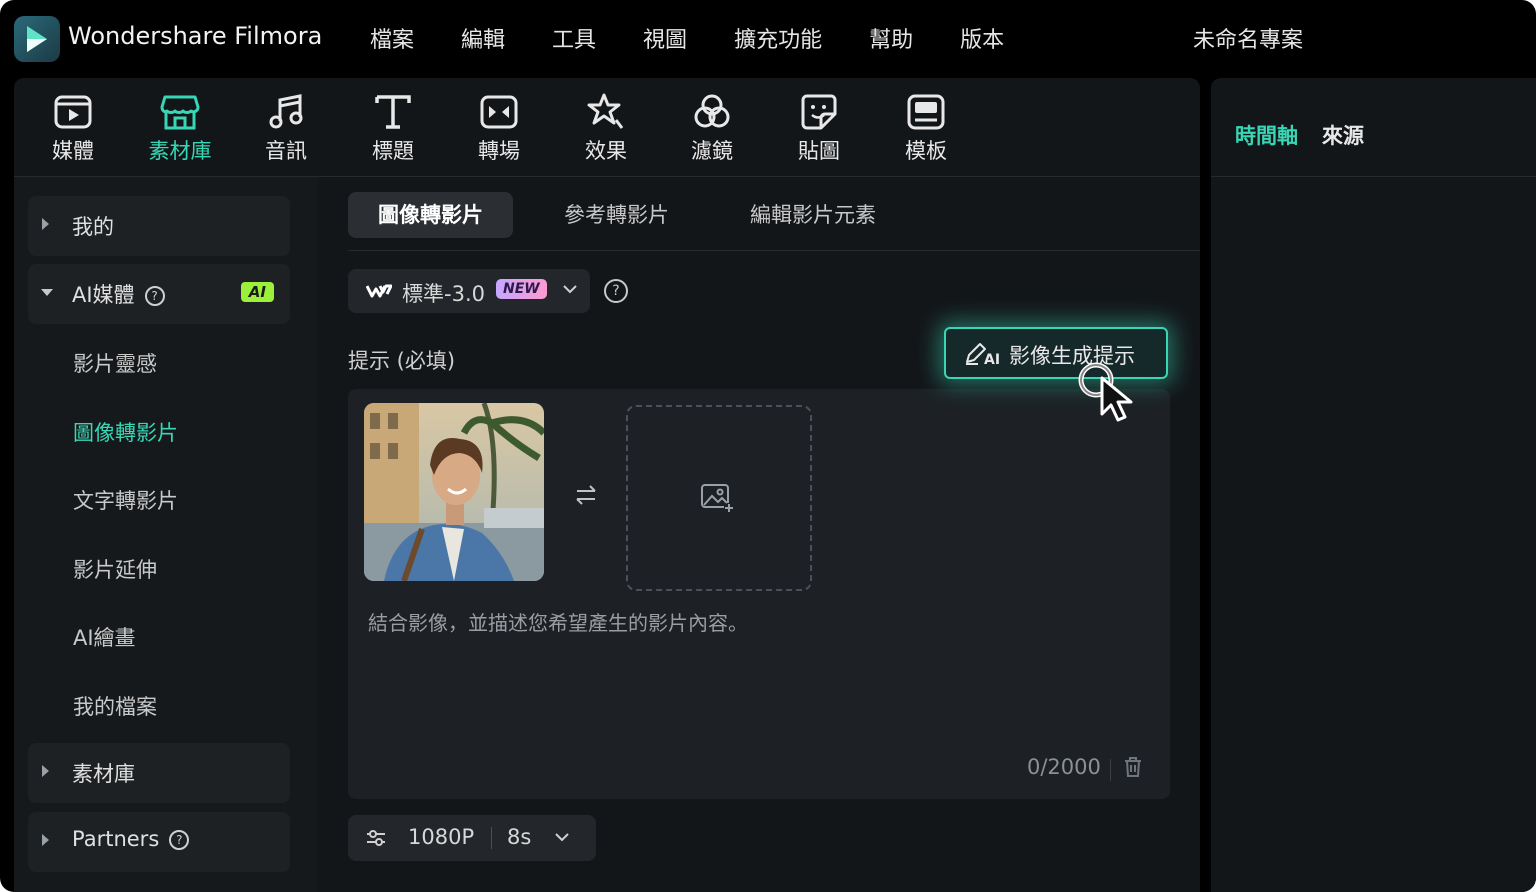 The width and height of the screenshot is (1536, 892). I want to click on sidebar-item-image-to-video: 圖像轉影片, so click(125, 432).